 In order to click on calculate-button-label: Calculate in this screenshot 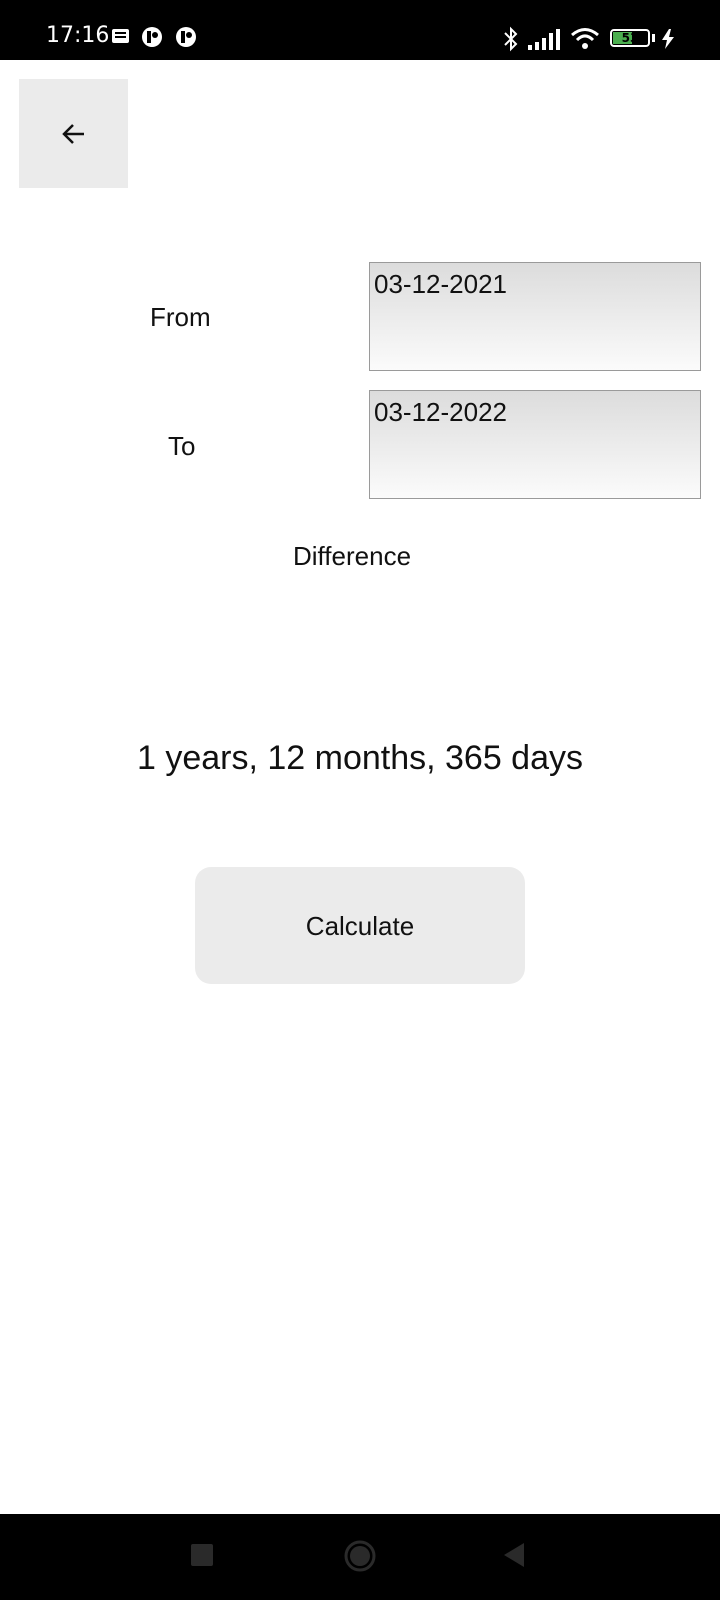, I will do `click(360, 926)`.